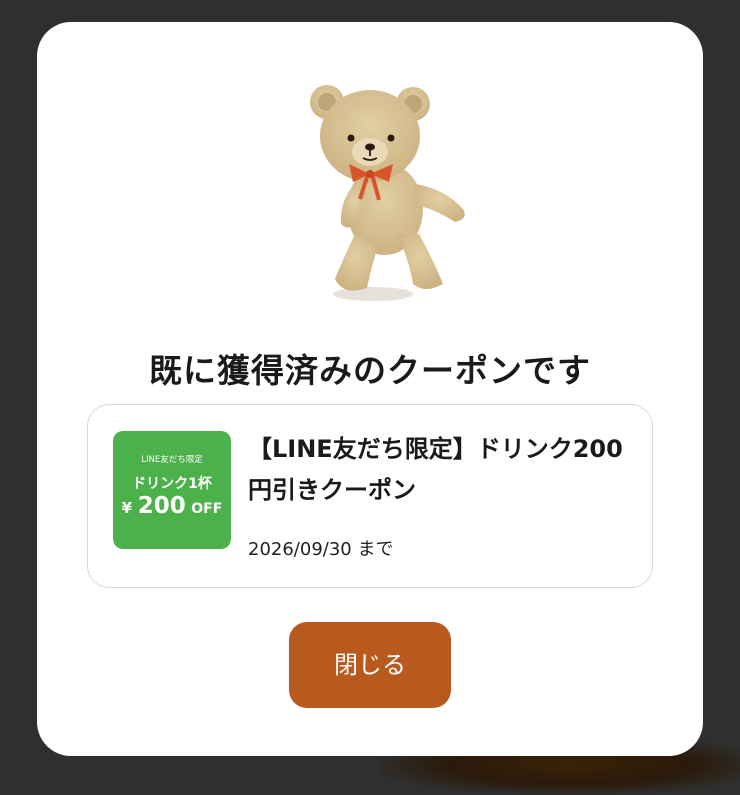 The height and width of the screenshot is (795, 740). Describe the element at coordinates (172, 460) in the screenshot. I see `thumbnail-tag: LINE友だち限定` at that location.